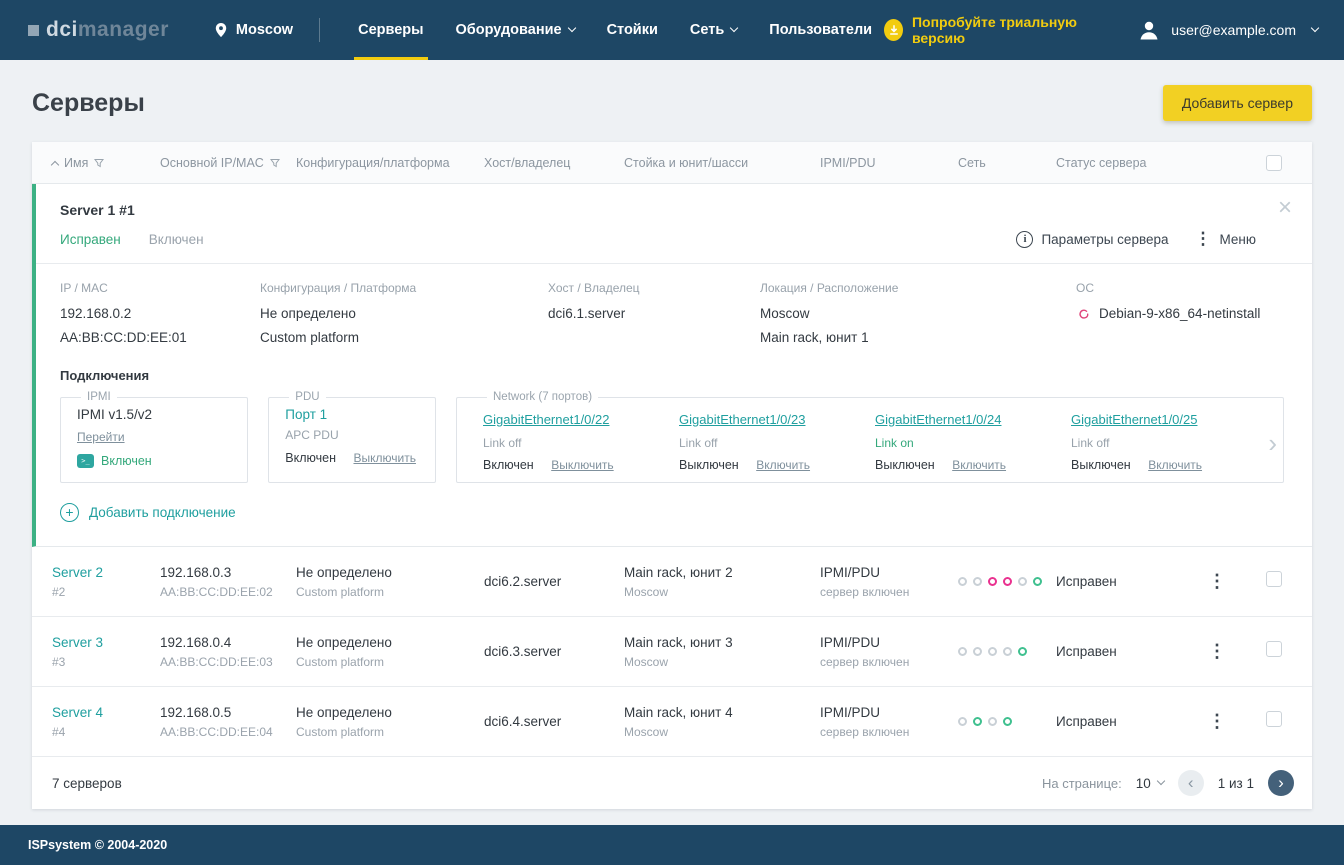  What do you see at coordinates (508, 30) in the screenshot?
I see `nav-label: Оборудование` at bounding box center [508, 30].